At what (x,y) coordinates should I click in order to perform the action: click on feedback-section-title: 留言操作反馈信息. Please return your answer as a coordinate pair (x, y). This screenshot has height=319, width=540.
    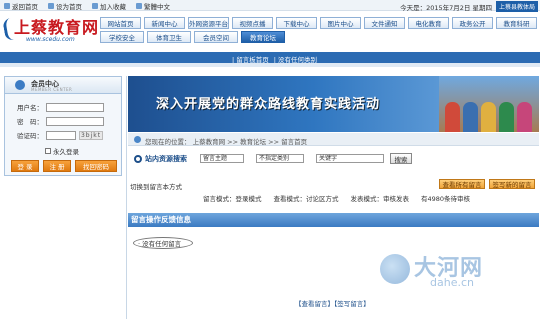
    Looking at the image, I should click on (333, 220).